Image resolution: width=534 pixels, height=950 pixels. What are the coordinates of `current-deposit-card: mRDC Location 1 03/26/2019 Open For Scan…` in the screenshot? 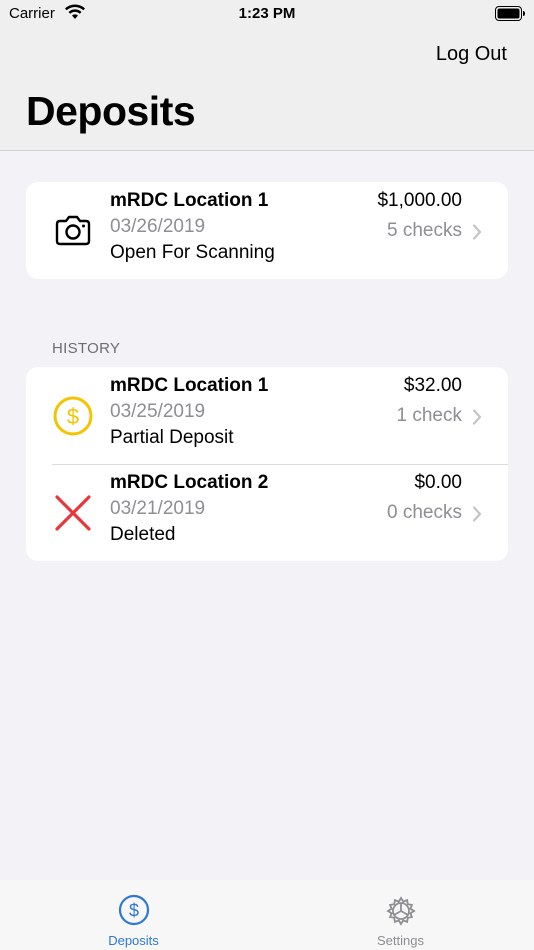 It's located at (267, 230).